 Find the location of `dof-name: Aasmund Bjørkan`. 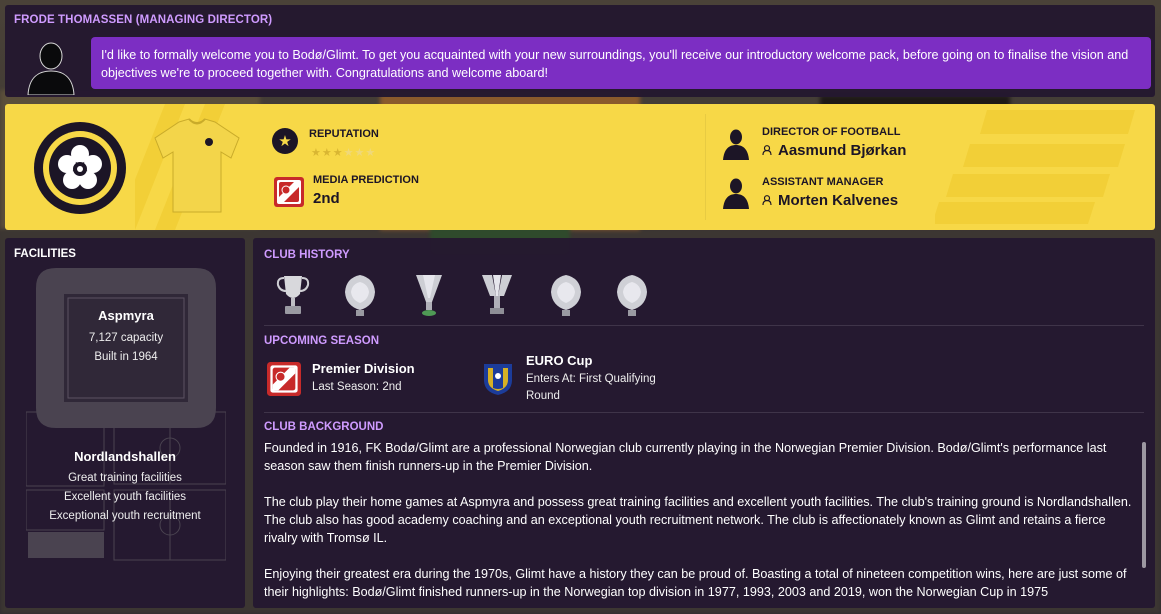

dof-name: Aasmund Bjørkan is located at coordinates (834, 150).